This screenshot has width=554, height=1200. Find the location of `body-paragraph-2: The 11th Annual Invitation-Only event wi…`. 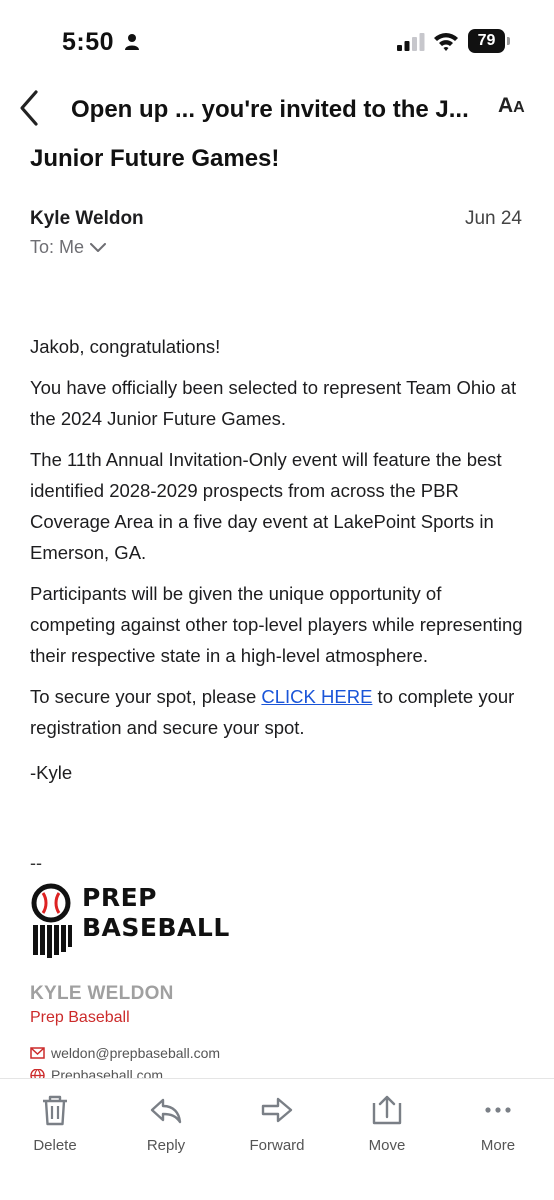

body-paragraph-2: The 11th Annual Invitation-Only event wi… is located at coordinates (266, 506).